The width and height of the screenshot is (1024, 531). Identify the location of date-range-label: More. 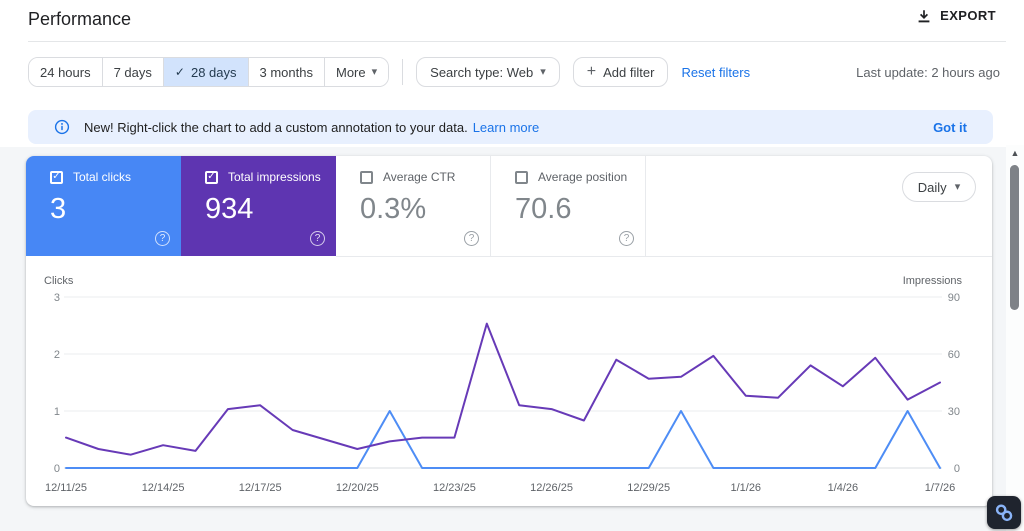
(351, 72).